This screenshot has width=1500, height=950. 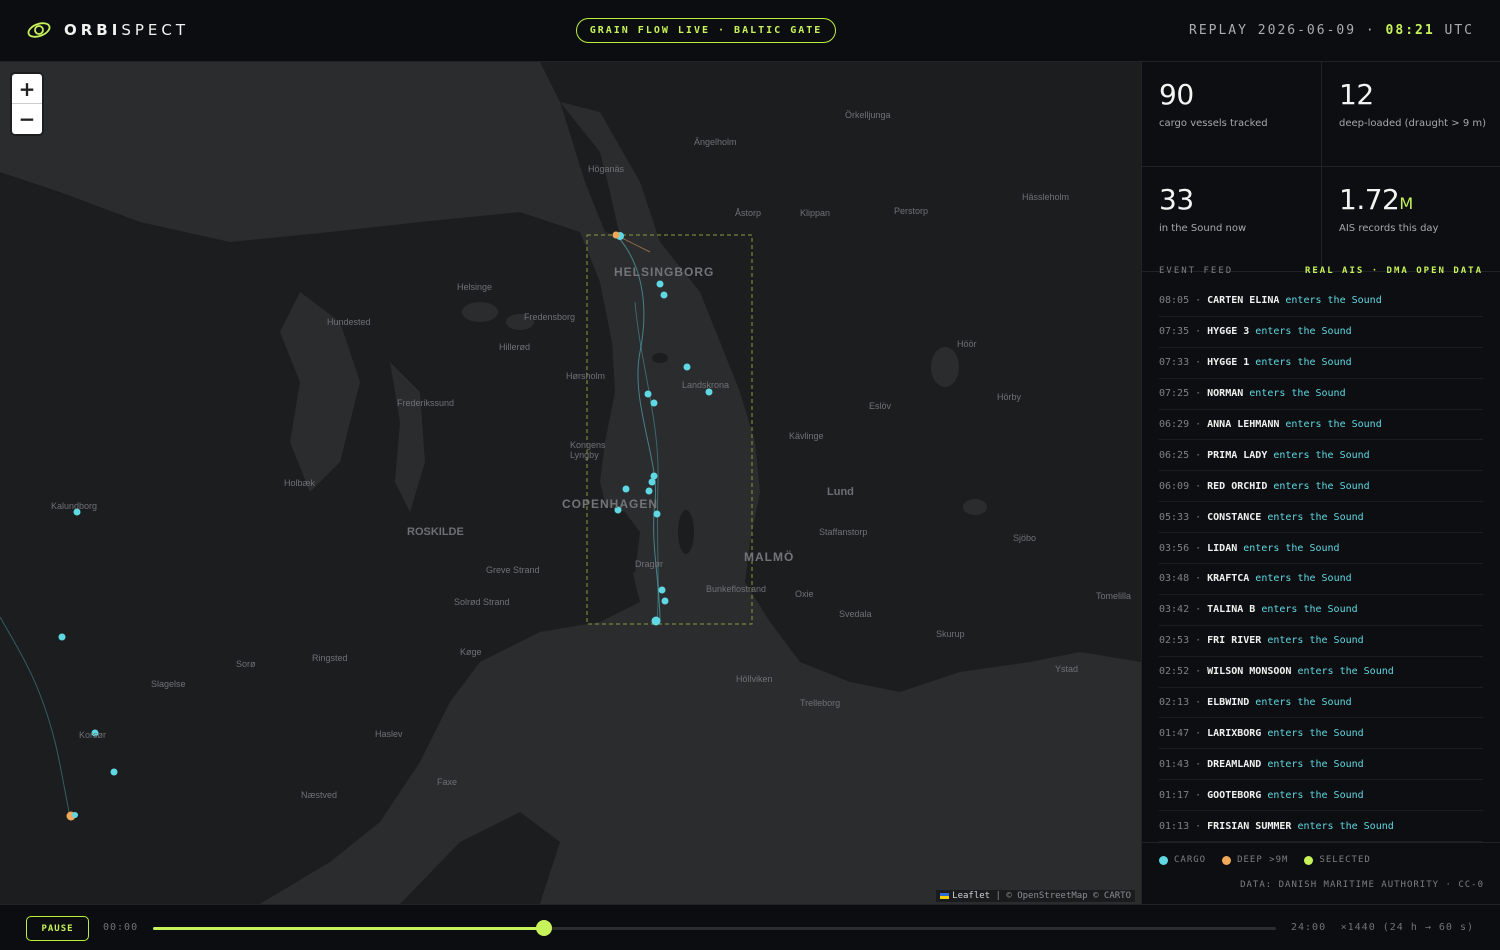 What do you see at coordinates (1228, 363) in the screenshot?
I see `event-vessel: HYGGE 1` at bounding box center [1228, 363].